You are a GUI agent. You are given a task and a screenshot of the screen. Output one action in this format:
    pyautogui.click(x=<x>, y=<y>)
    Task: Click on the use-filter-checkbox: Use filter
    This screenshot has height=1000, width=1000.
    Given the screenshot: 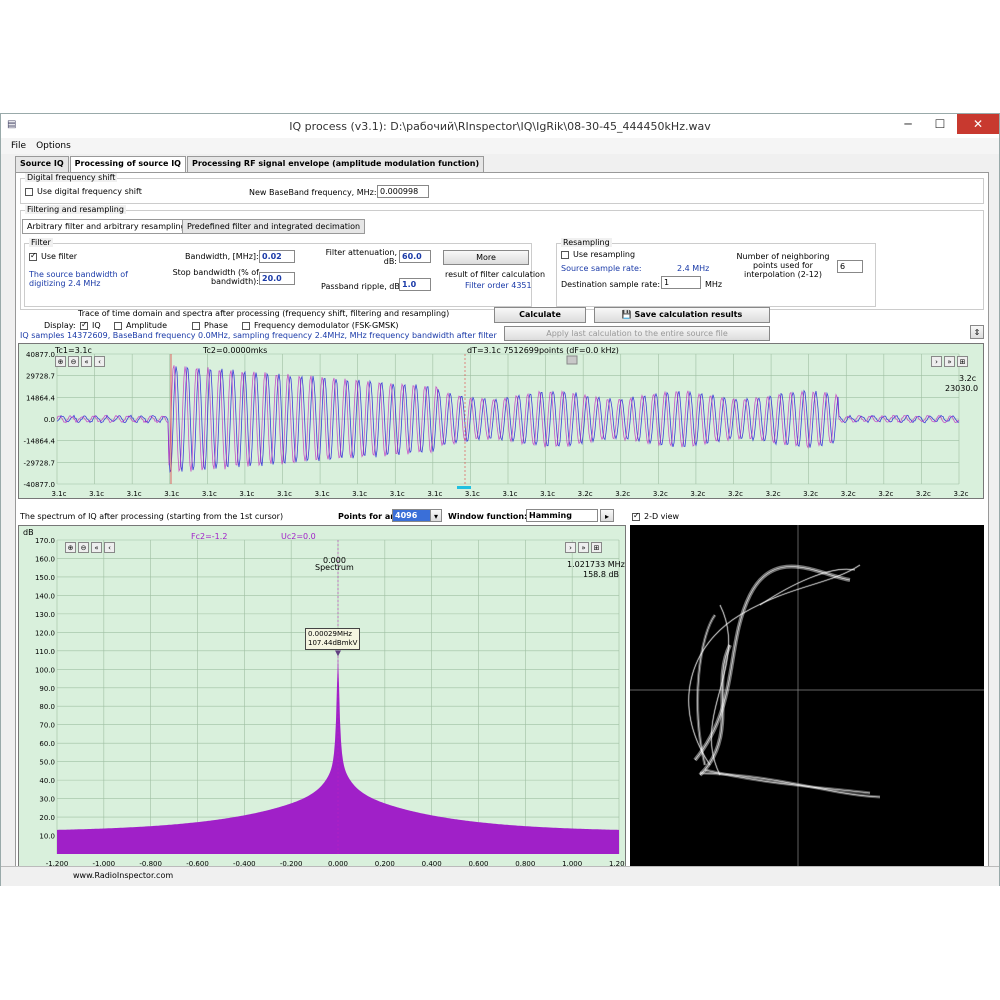 What is the action you would take?
    pyautogui.click(x=53, y=256)
    